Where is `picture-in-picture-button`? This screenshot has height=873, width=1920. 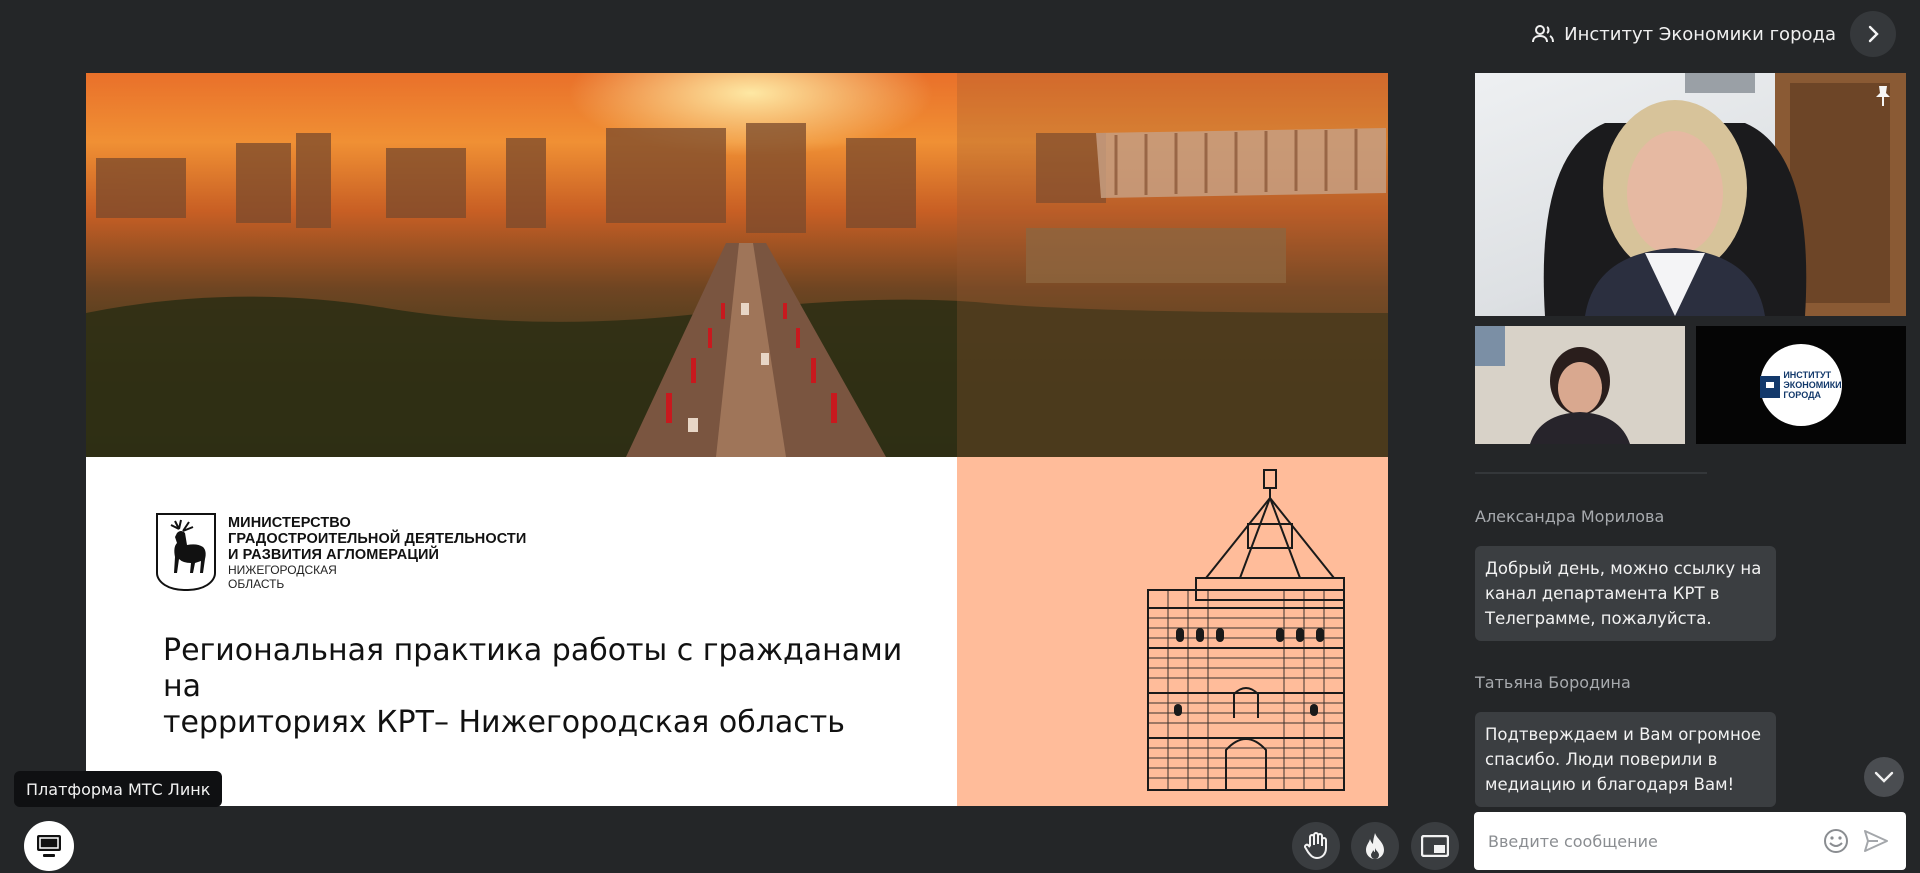 picture-in-picture-button is located at coordinates (1435, 846).